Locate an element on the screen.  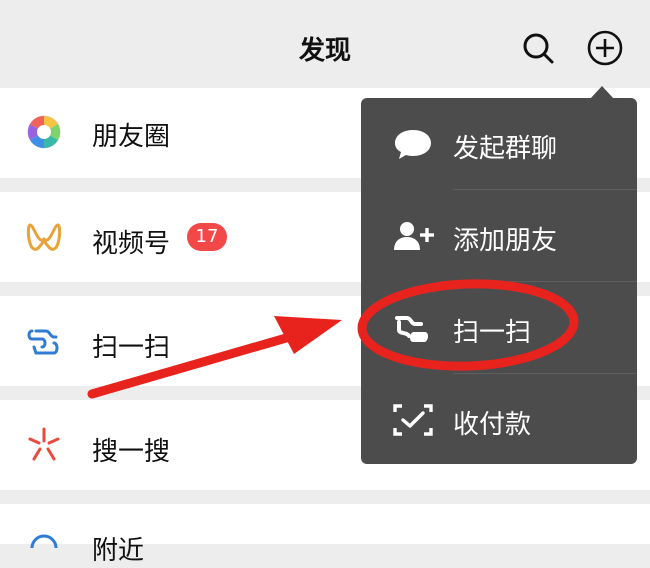
moments-label: 朋友圈 is located at coordinates (131, 137).